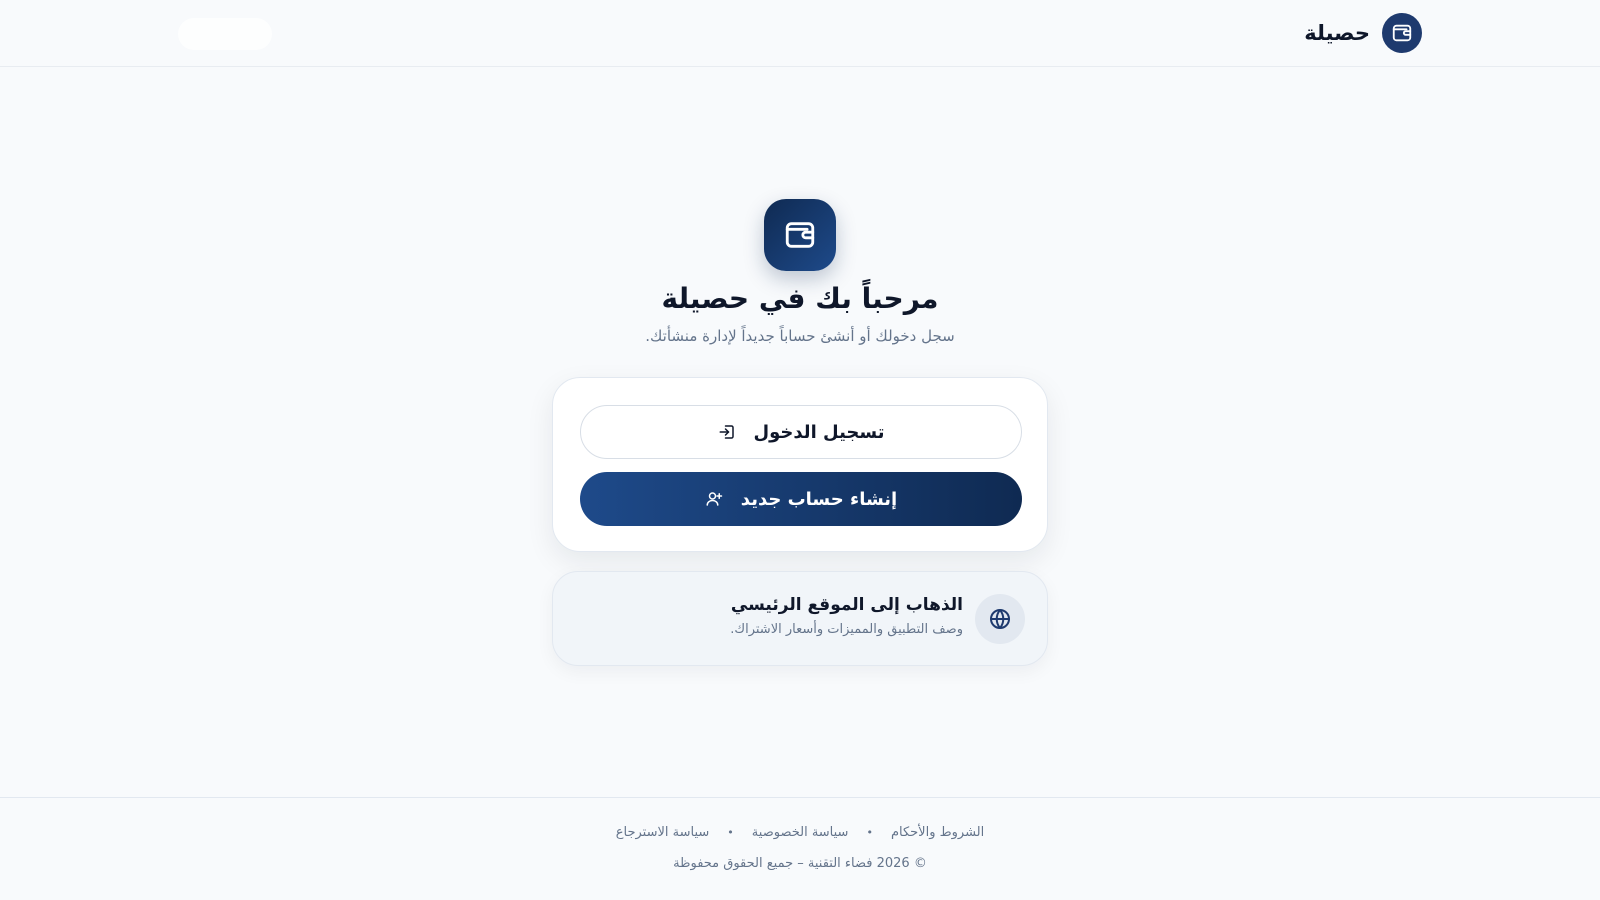  What do you see at coordinates (800, 863) in the screenshot?
I see `copyright: © 2026 فضاء التقنية – جميع الحقوق محفوظة` at bounding box center [800, 863].